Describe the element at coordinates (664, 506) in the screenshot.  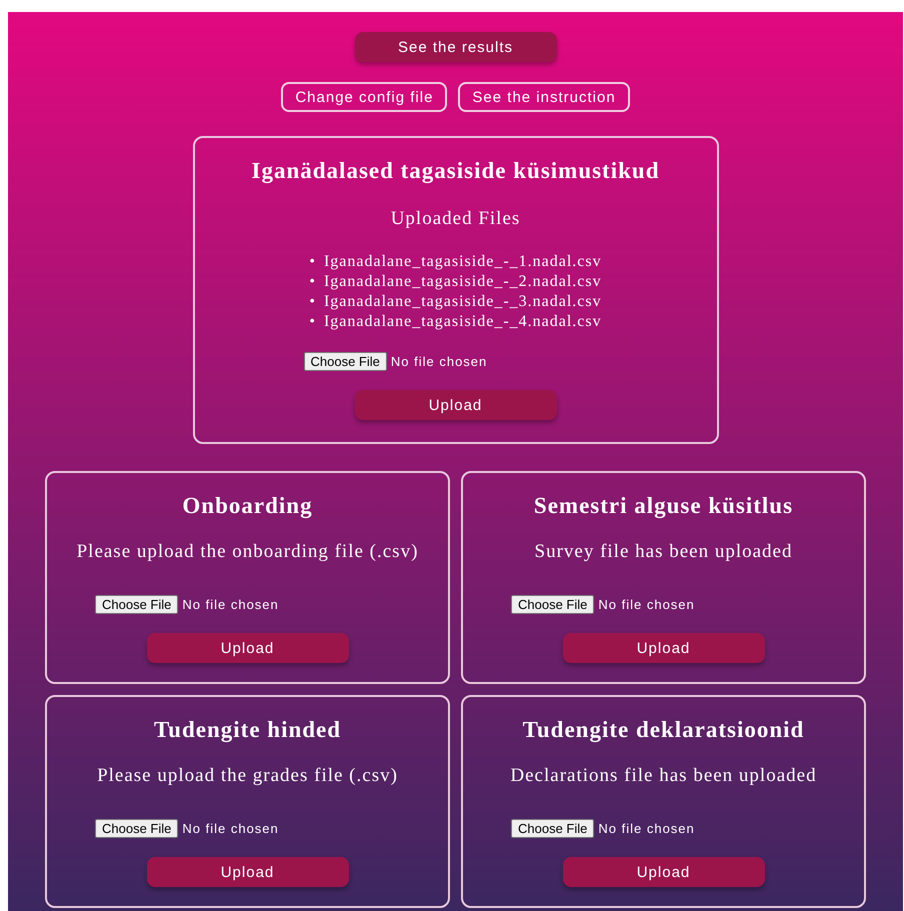
I see `card-title: Semestri alguse küsitlus` at that location.